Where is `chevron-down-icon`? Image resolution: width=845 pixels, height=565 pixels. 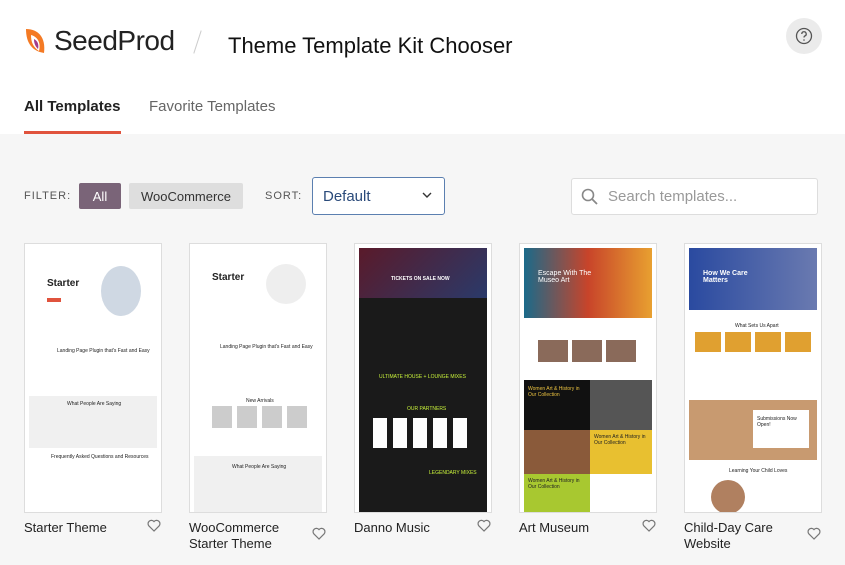 chevron-down-icon is located at coordinates (427, 195).